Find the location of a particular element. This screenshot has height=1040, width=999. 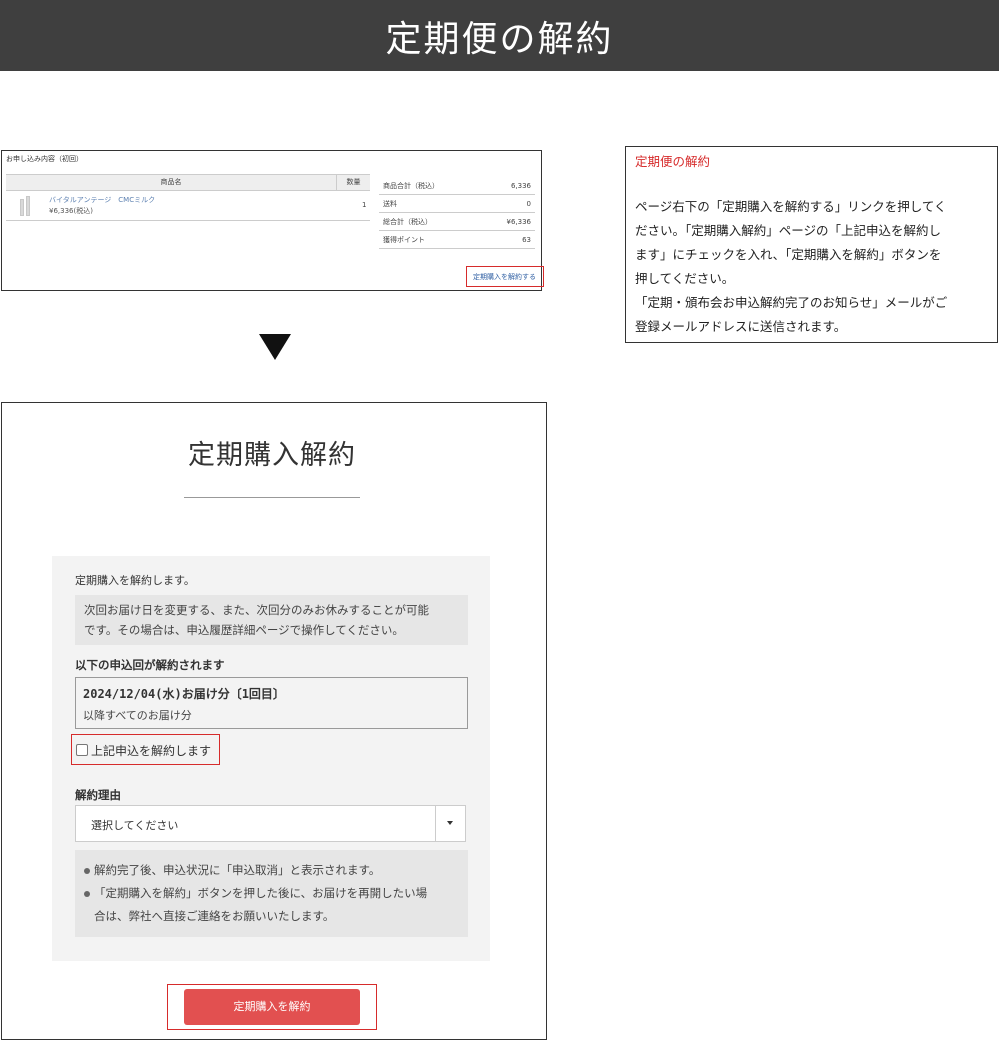

product-table-header: 商品名 数量 is located at coordinates (188, 182).